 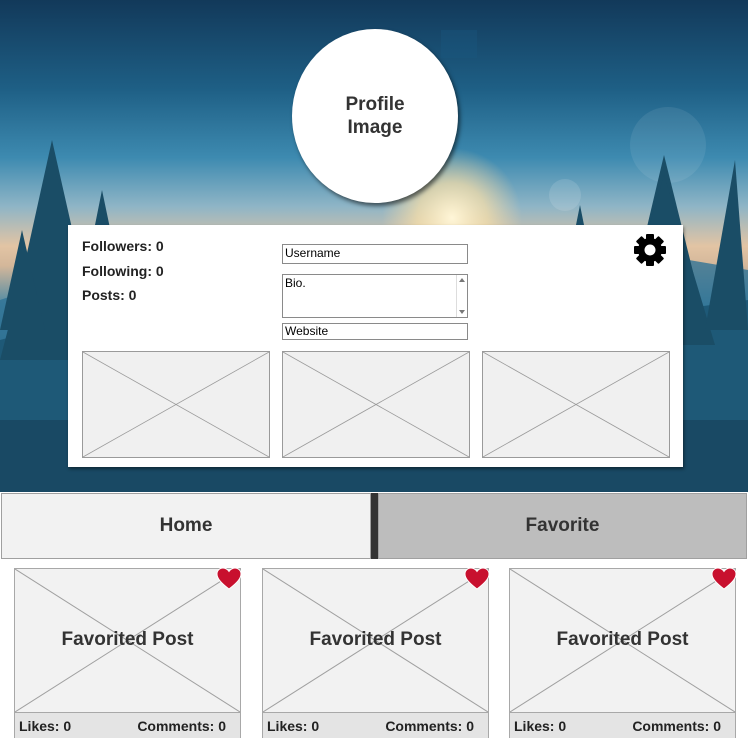 What do you see at coordinates (375, 331) in the screenshot?
I see `website-field: Website` at bounding box center [375, 331].